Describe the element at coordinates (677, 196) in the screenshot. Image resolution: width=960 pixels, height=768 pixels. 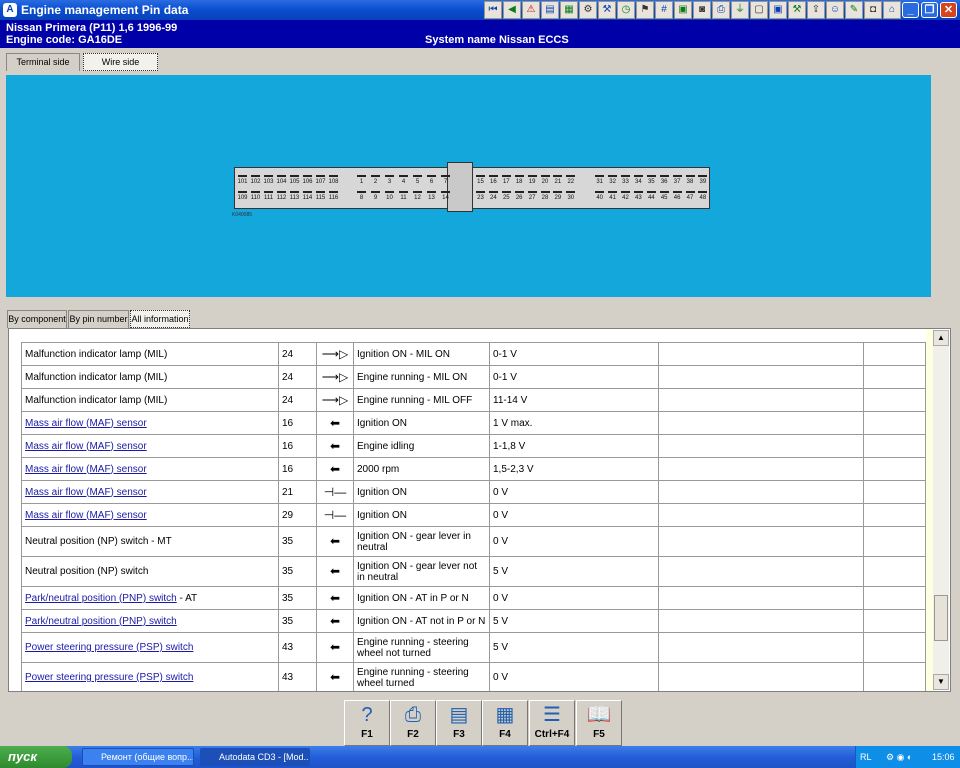
I see `pin-46: 46` at that location.